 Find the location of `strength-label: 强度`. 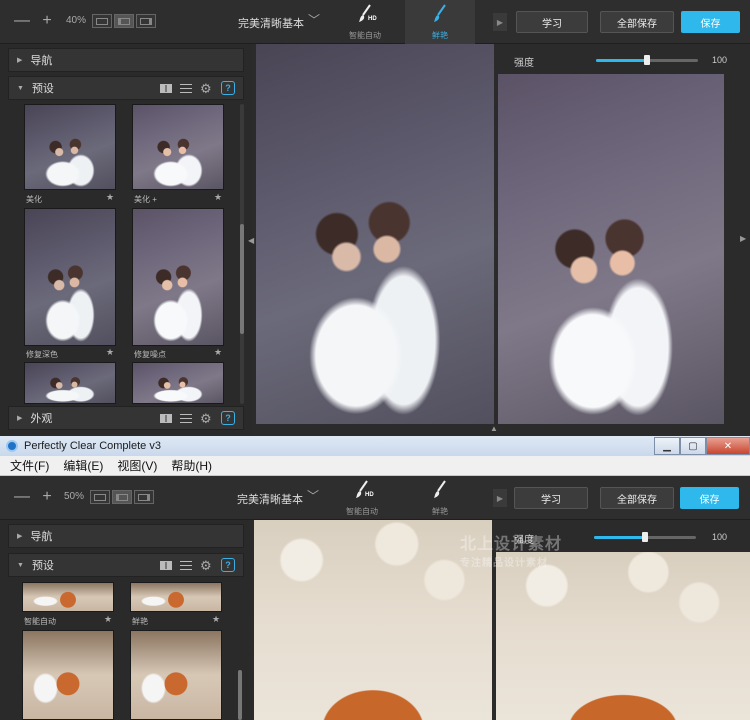

strength-label: 强度 is located at coordinates (524, 63).